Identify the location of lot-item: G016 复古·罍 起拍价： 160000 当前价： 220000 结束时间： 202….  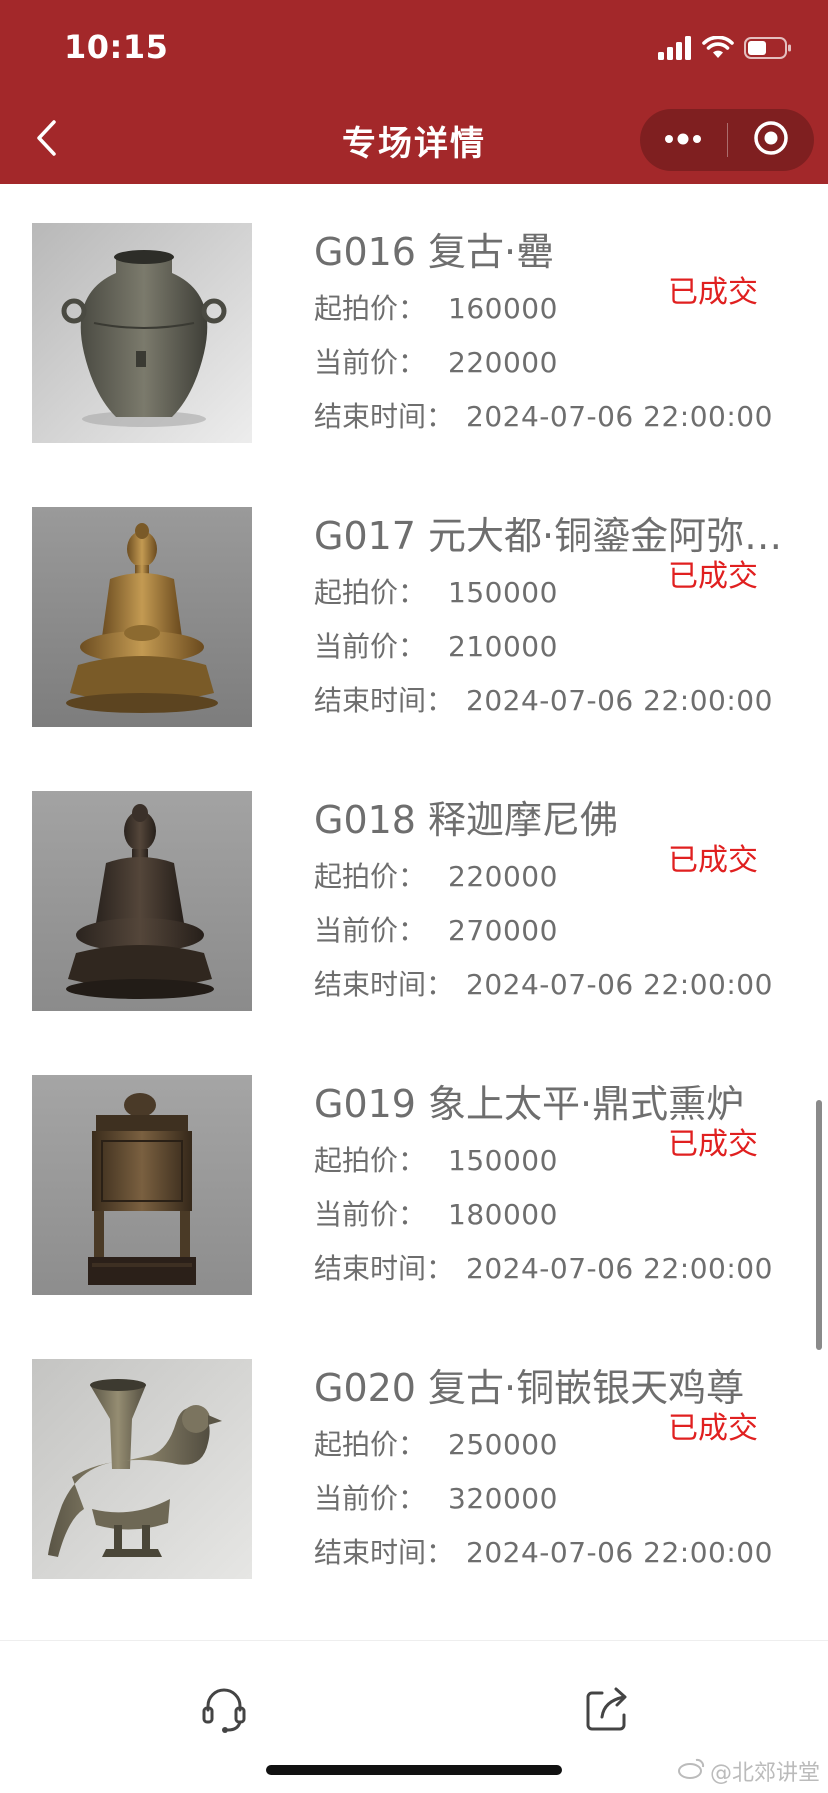
(414, 333).